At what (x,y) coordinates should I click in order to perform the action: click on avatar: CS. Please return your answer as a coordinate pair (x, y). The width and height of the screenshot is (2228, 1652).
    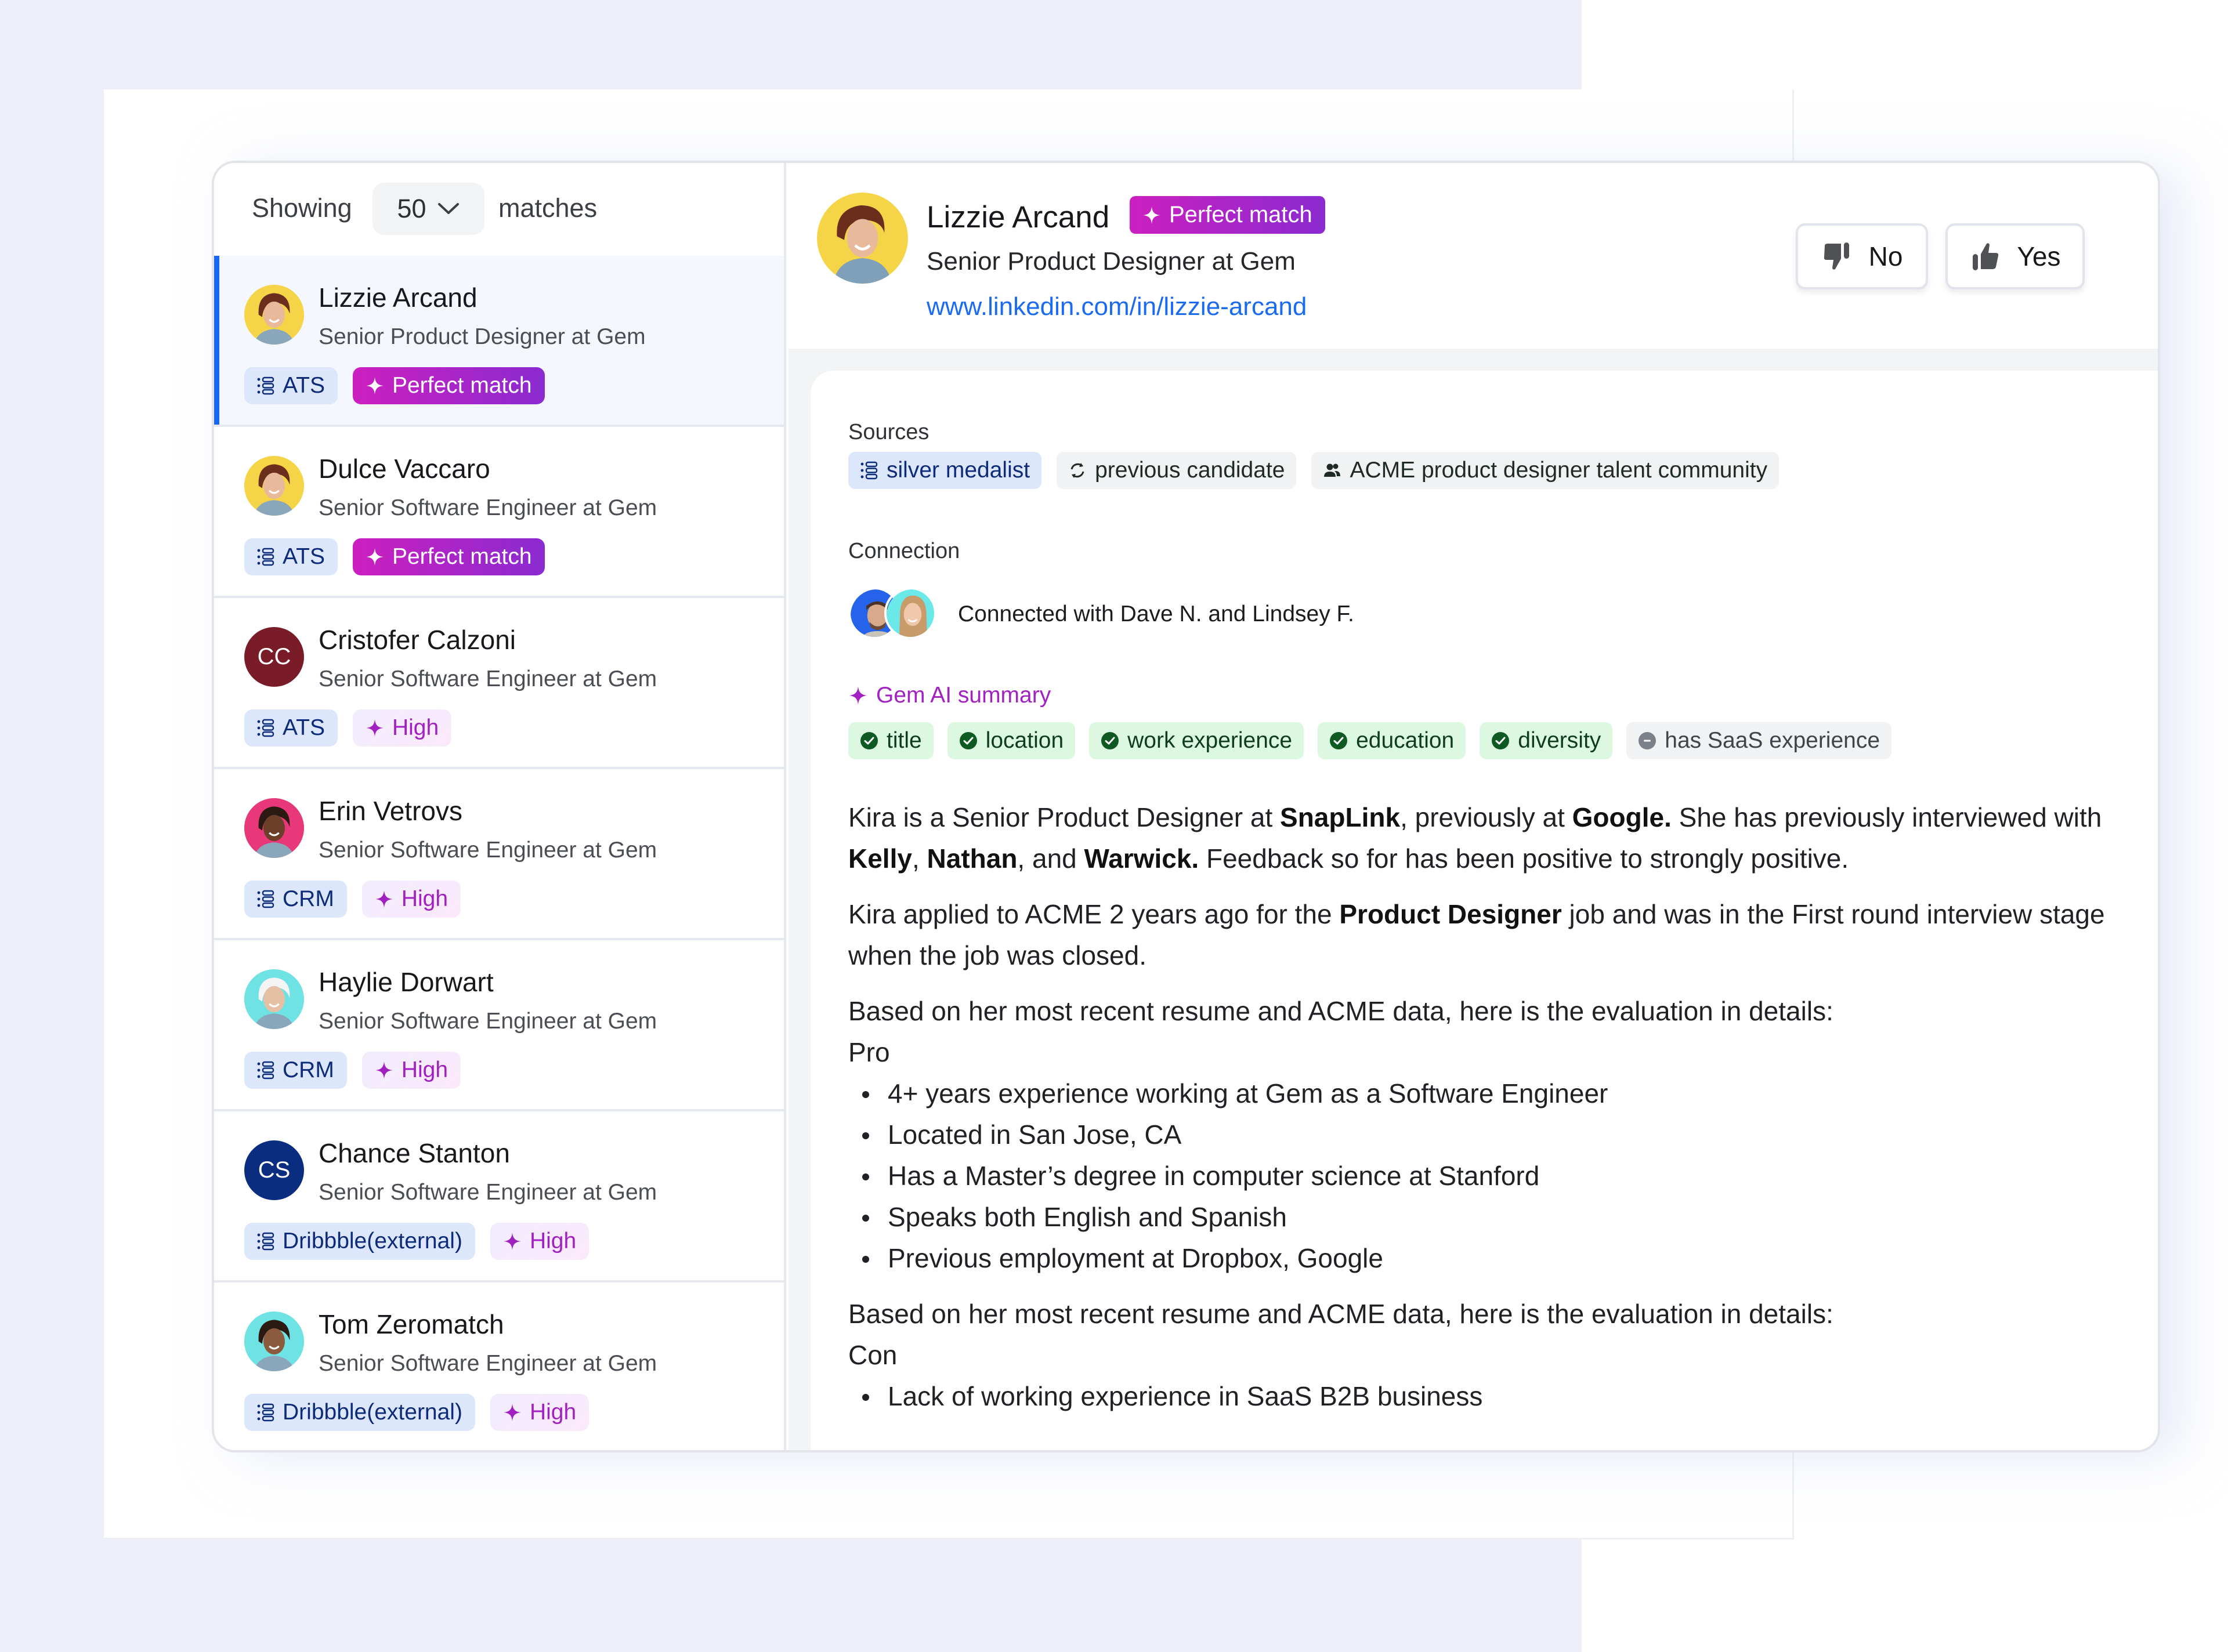
    Looking at the image, I should click on (274, 1170).